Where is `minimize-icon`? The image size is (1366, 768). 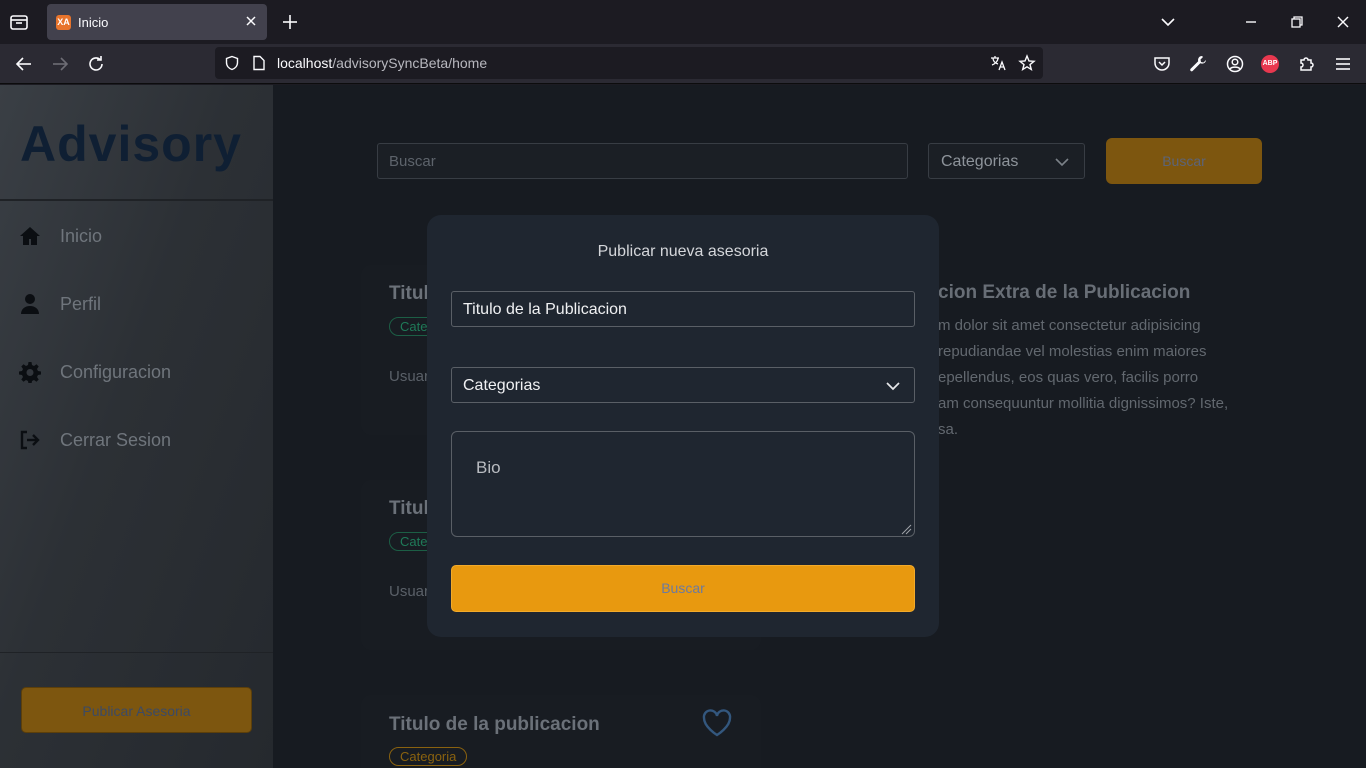
minimize-icon is located at coordinates (1251, 22).